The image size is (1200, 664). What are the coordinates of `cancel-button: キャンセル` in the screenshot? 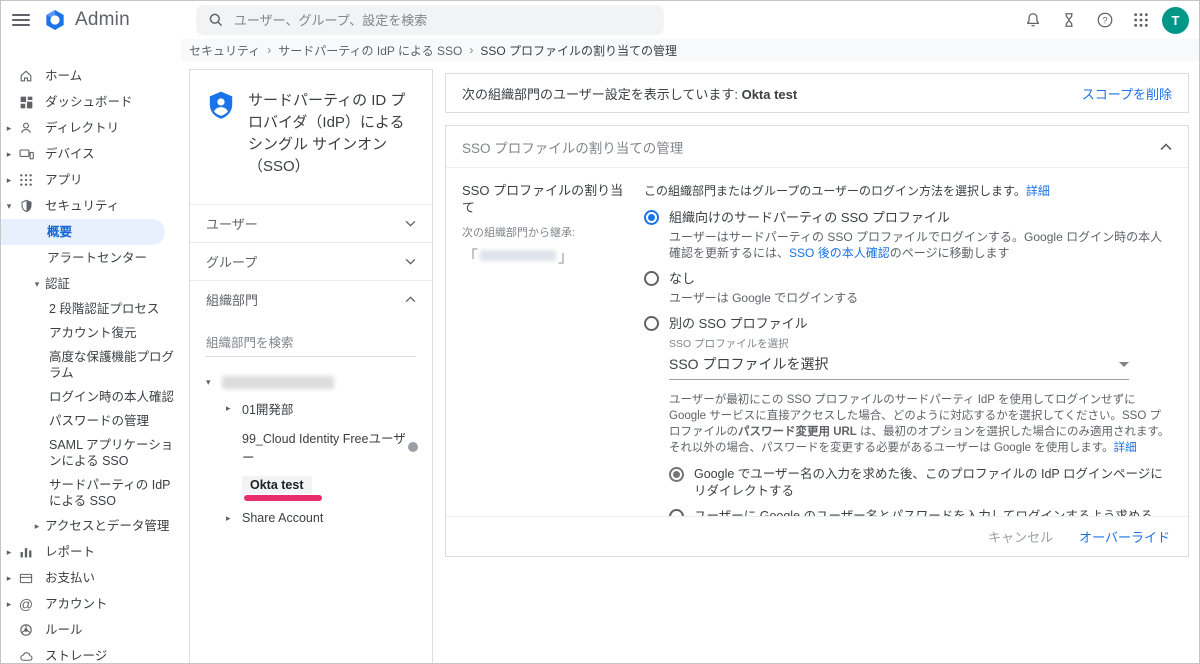 It's located at (1020, 536).